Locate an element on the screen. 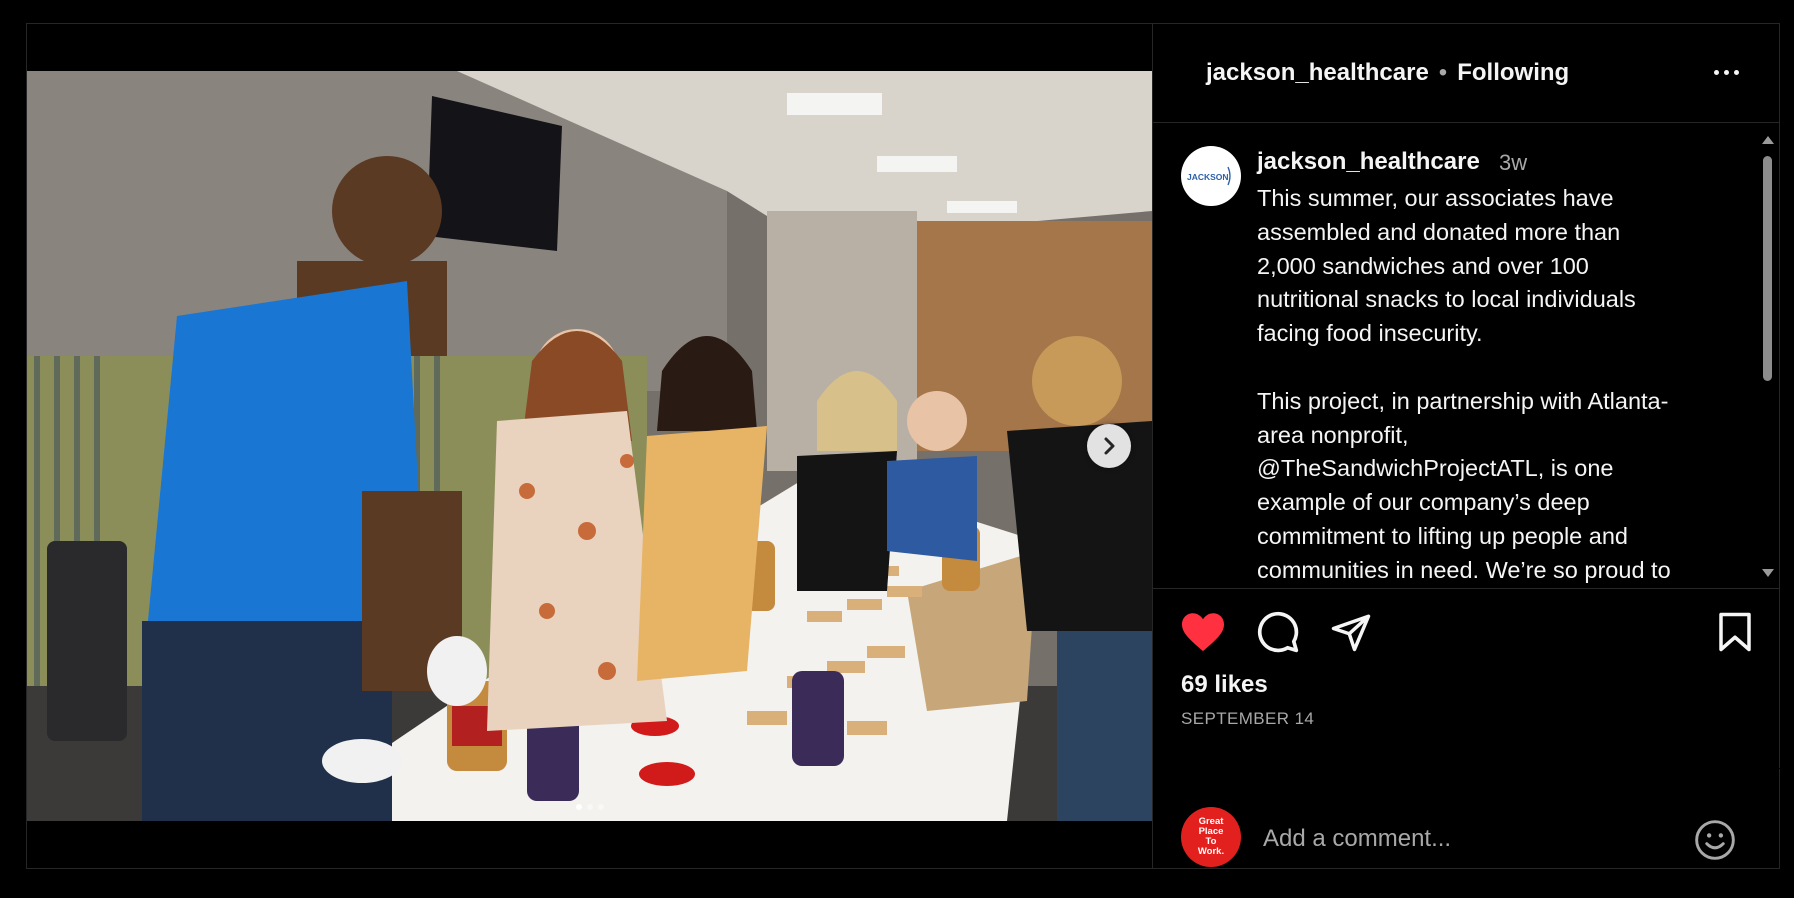 Image resolution: width=1794 pixels, height=898 pixels. heart-icon is located at coordinates (1203, 632).